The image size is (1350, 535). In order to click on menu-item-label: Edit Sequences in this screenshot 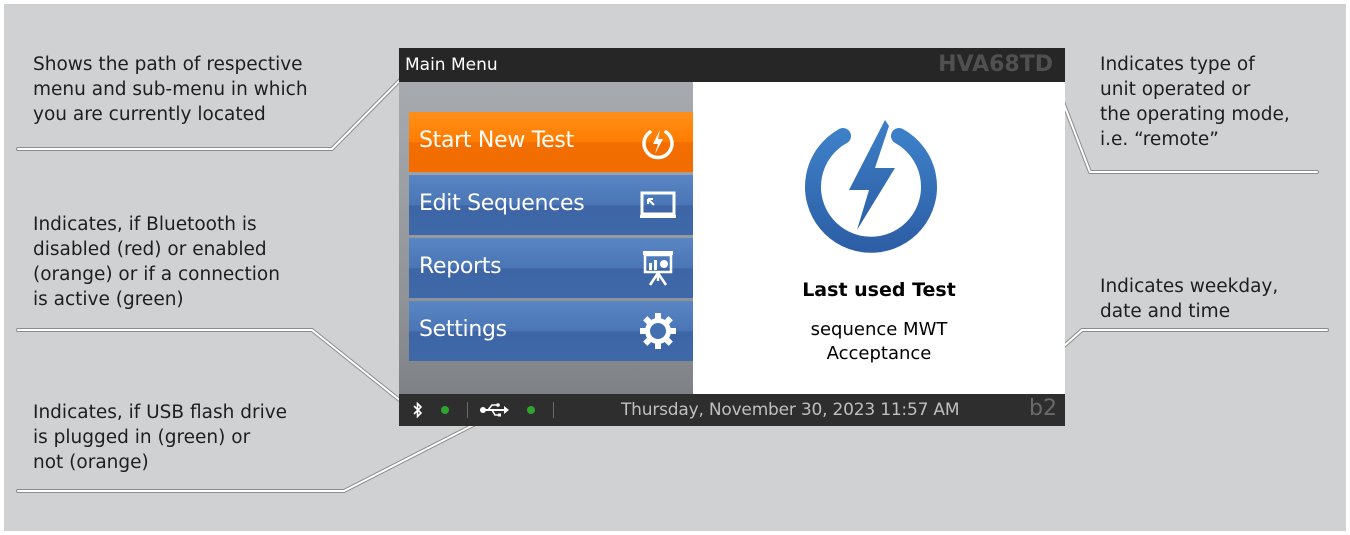, I will do `click(502, 203)`.